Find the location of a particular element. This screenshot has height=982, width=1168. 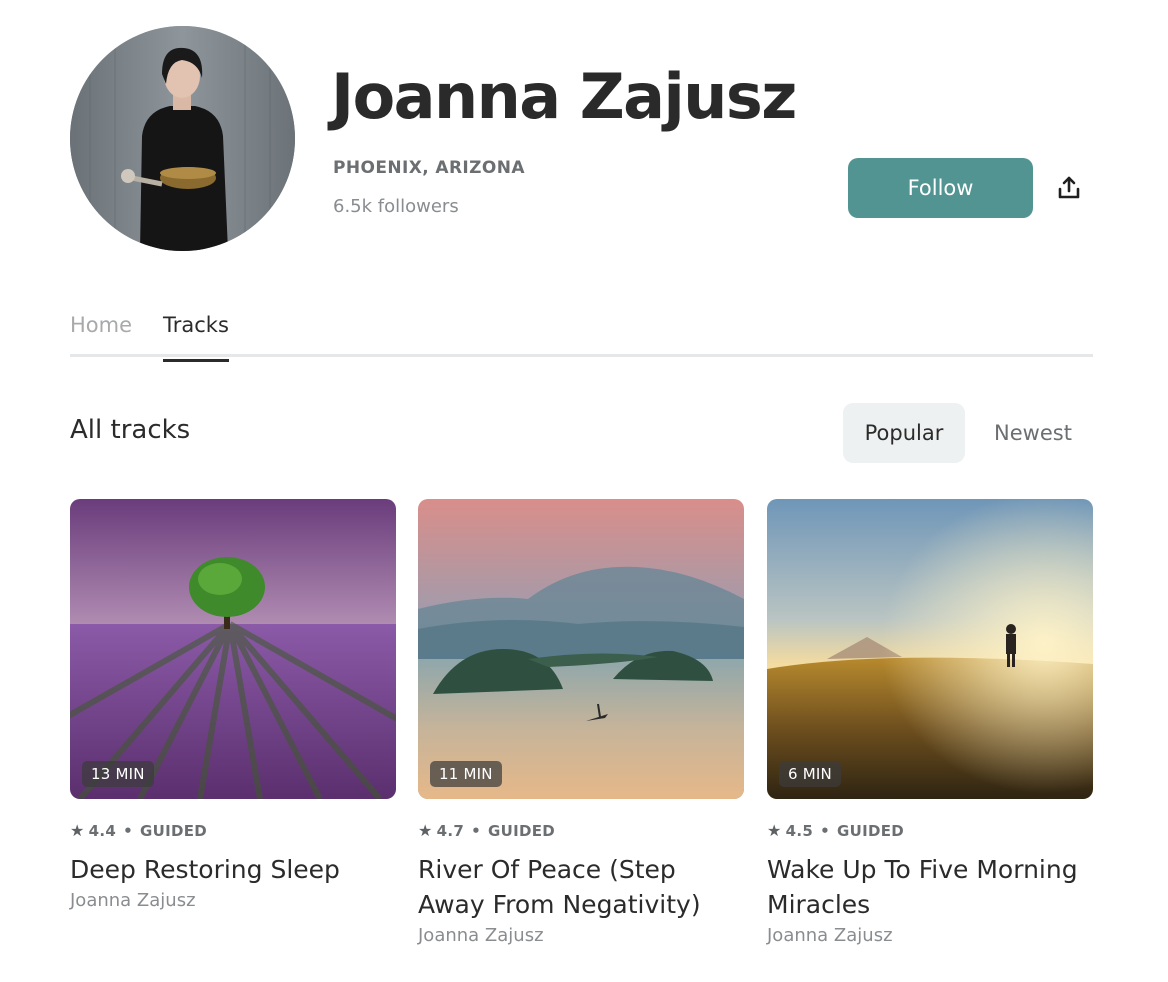

duration-badge: 11 MIN is located at coordinates (466, 774).